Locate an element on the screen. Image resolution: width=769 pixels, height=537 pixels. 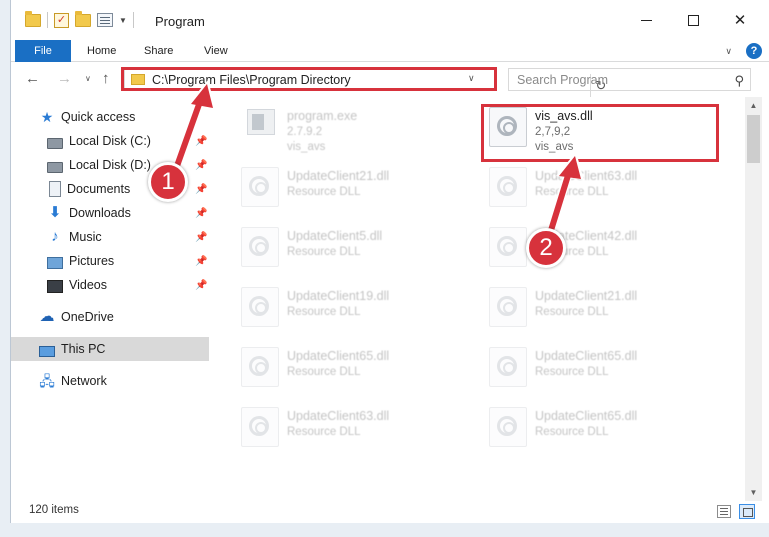
search-input: Search Program ⚲ is located at coordinates (629, 79).